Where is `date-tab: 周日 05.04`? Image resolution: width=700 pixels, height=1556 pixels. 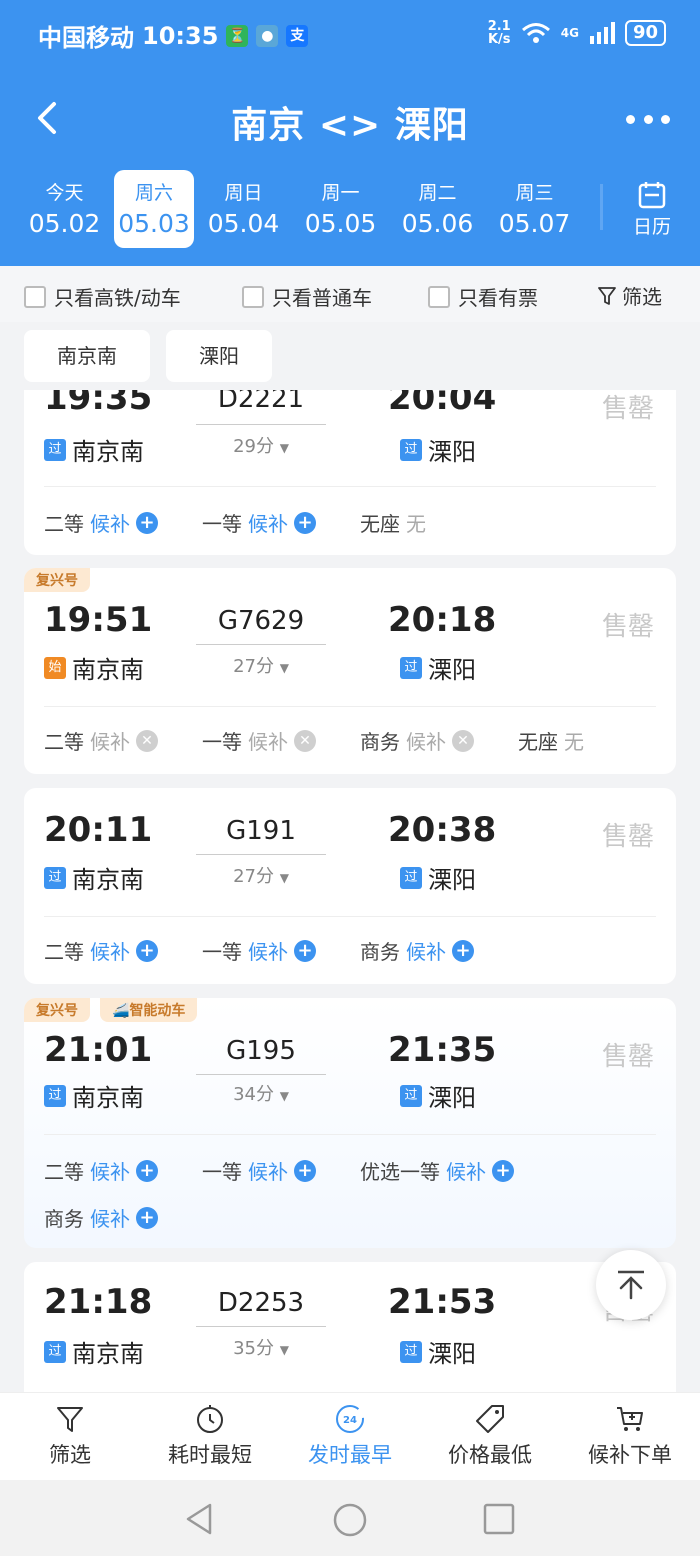 date-tab: 周日 05.04 is located at coordinates (243, 209).